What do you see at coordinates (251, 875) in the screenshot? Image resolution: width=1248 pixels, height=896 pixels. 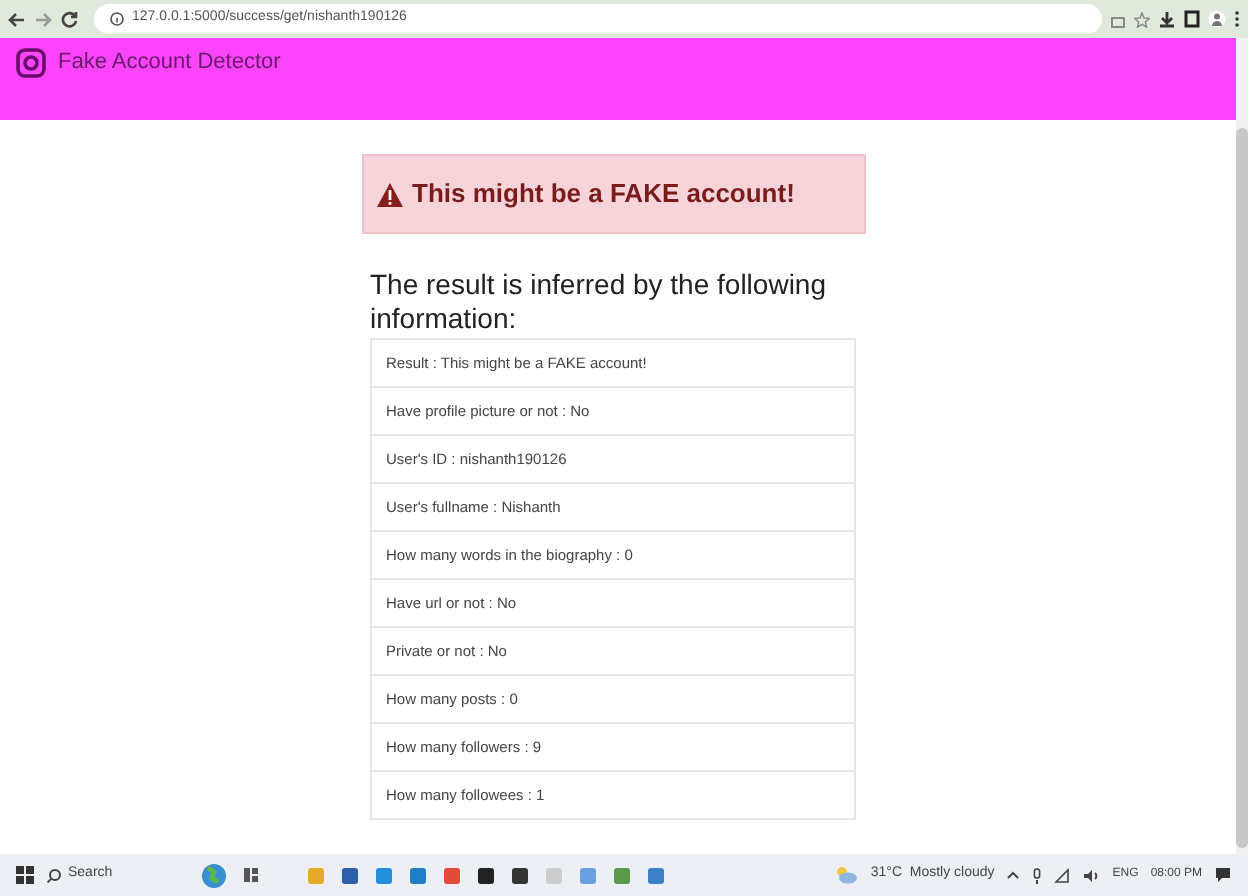 I see `task-view-icon` at bounding box center [251, 875].